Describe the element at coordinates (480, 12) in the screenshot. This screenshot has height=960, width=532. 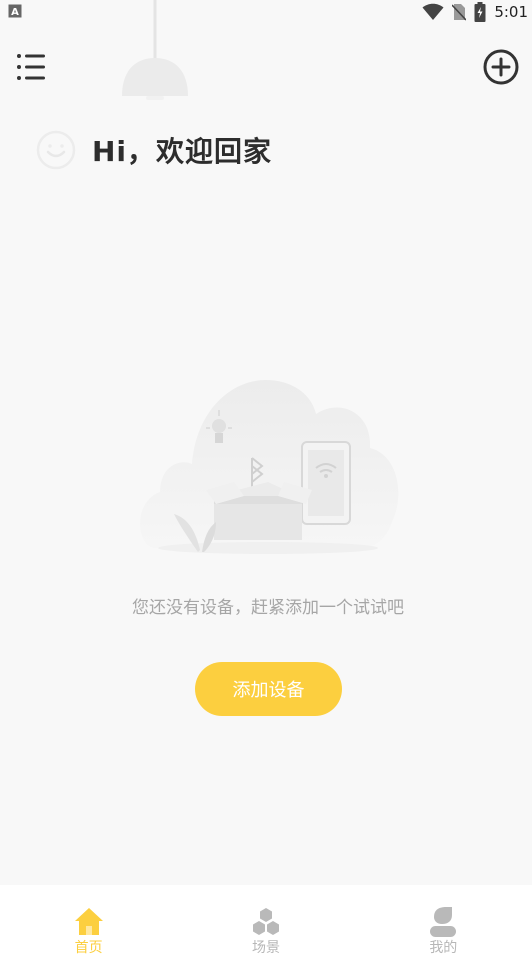
I see `battery-charging-icon` at that location.